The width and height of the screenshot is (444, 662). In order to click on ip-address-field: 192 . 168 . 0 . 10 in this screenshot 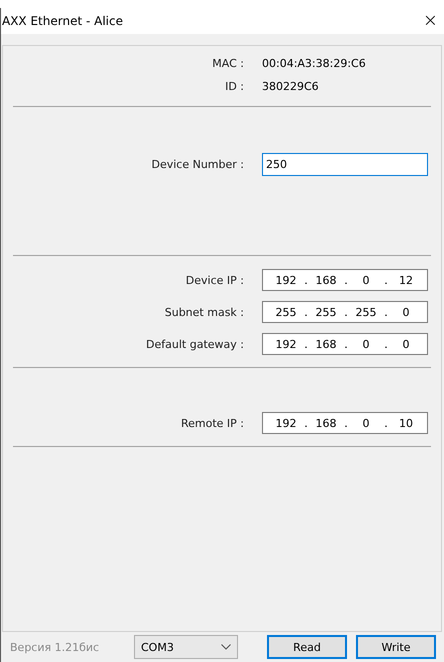, I will do `click(345, 423)`.